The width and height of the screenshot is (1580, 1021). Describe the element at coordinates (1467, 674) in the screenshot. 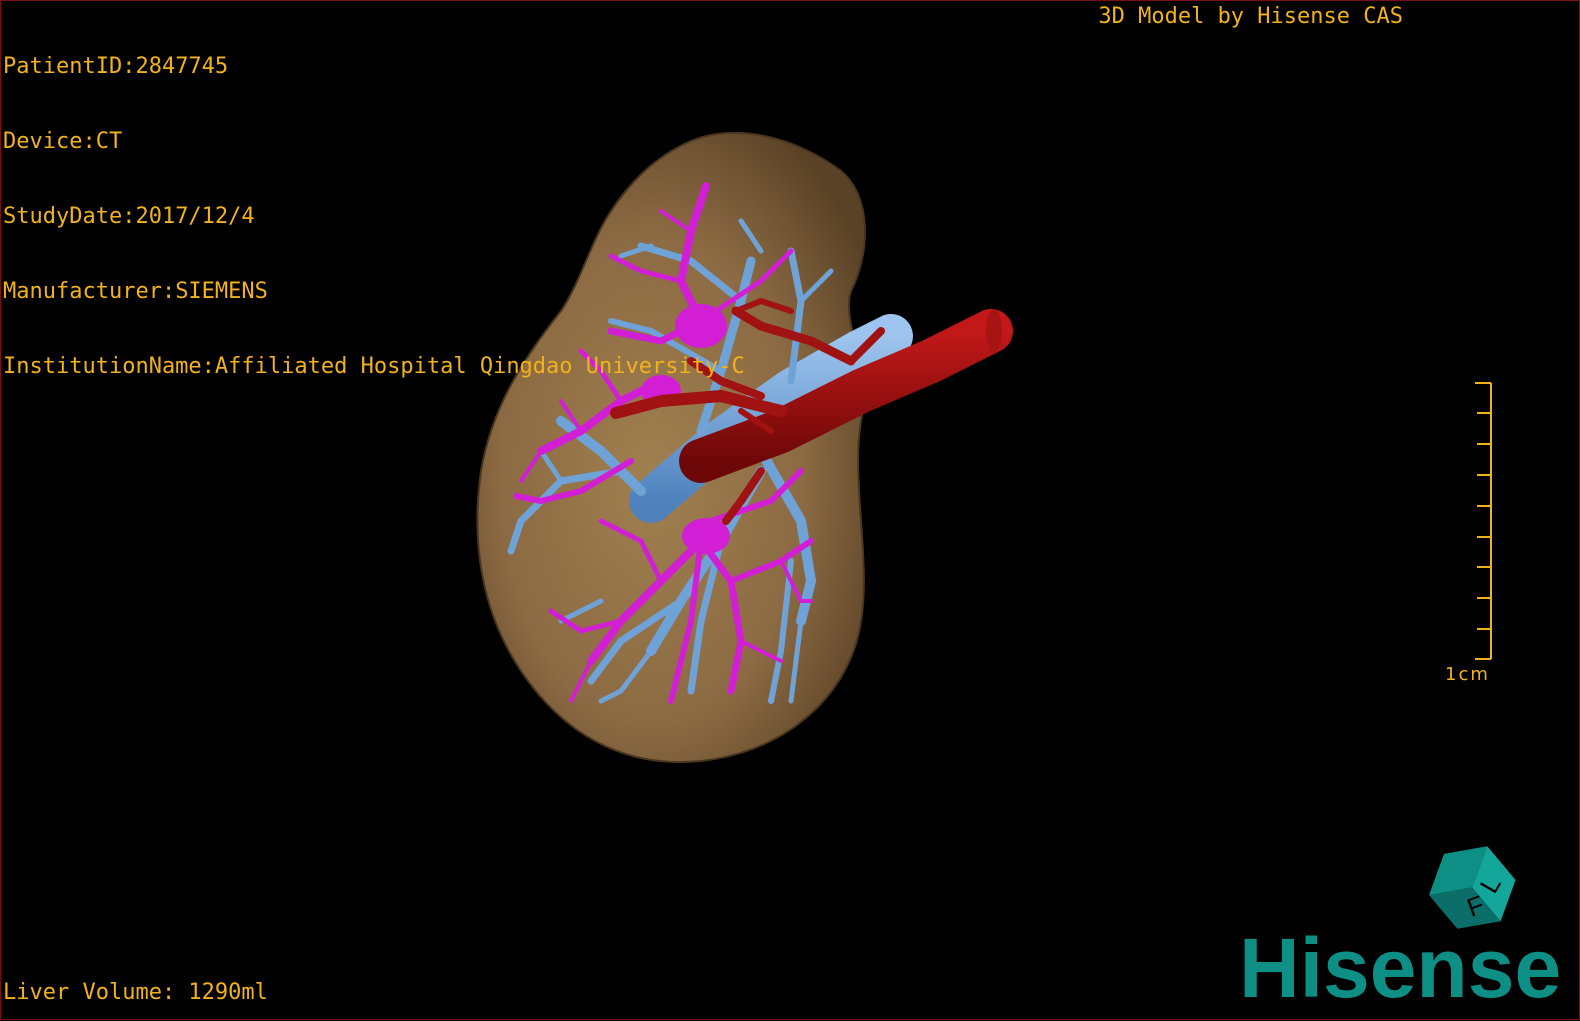

I see `scale-bar-label: 1cm` at that location.